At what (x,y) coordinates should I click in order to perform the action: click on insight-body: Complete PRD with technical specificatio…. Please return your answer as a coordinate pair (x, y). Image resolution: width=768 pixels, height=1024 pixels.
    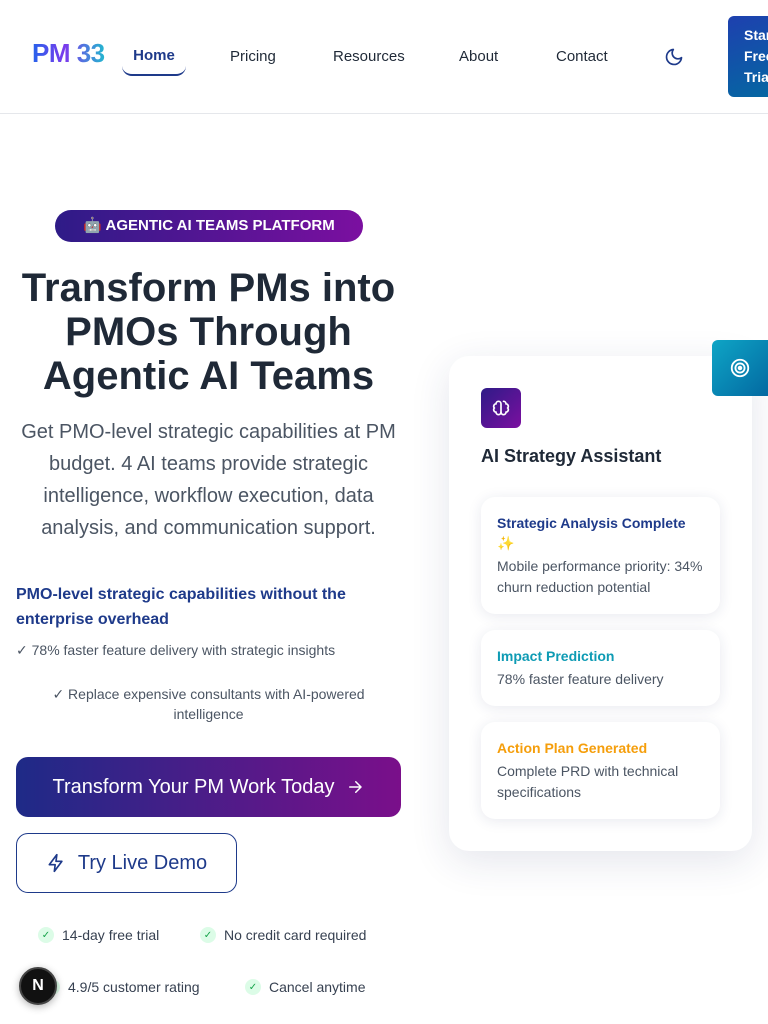
    Looking at the image, I should click on (588, 781).